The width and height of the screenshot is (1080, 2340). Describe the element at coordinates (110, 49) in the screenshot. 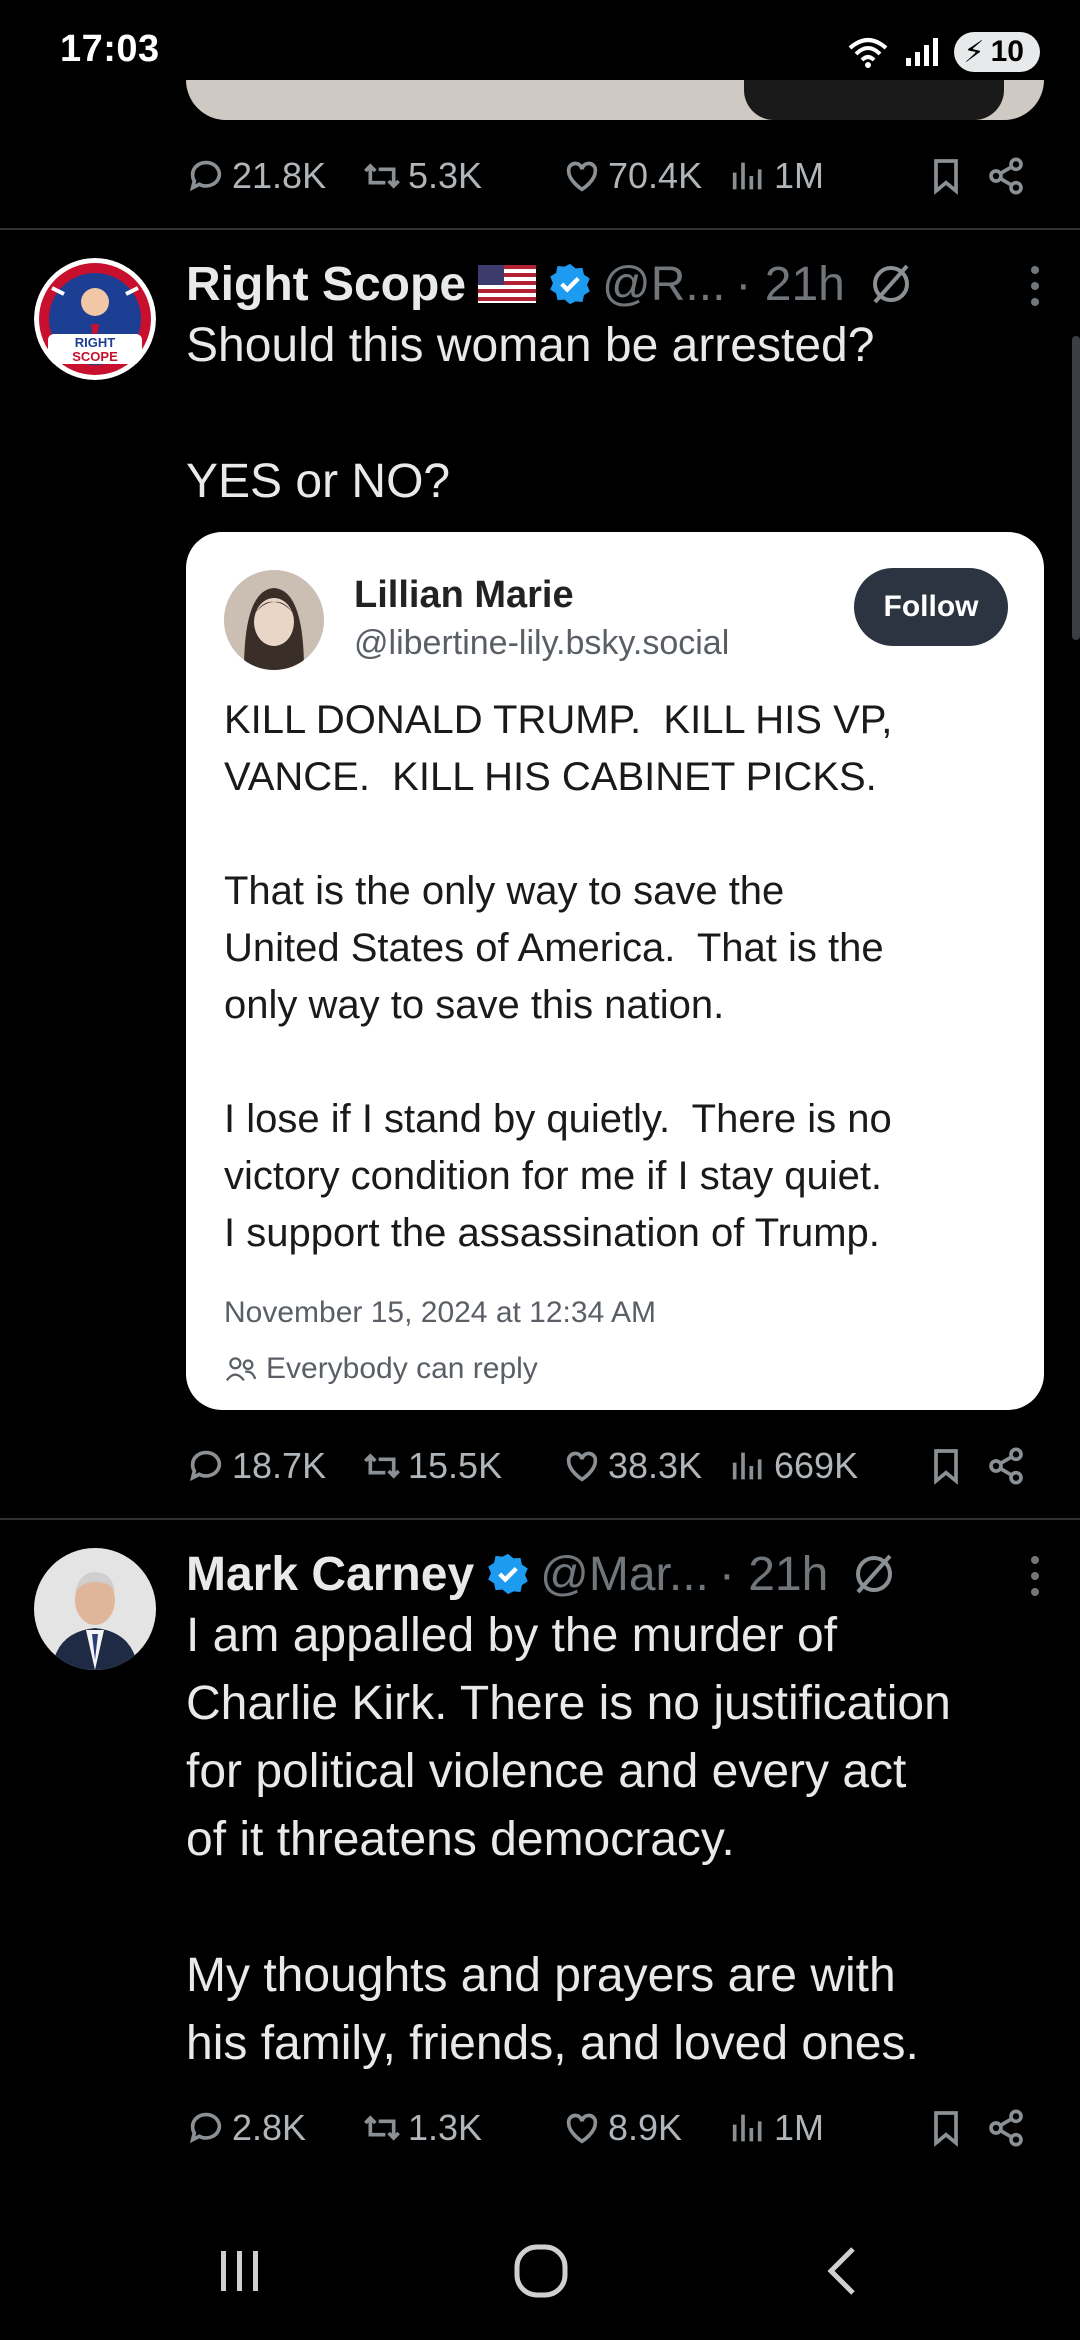

I see `status-time: 17:03` at that location.